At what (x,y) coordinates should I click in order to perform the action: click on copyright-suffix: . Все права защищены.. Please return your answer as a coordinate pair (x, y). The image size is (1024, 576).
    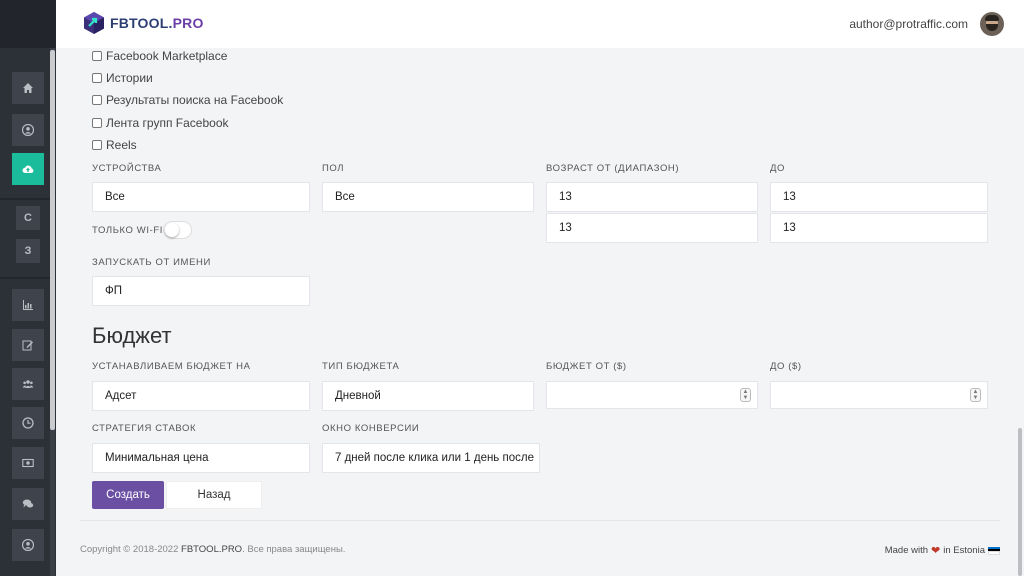
    Looking at the image, I should click on (294, 549).